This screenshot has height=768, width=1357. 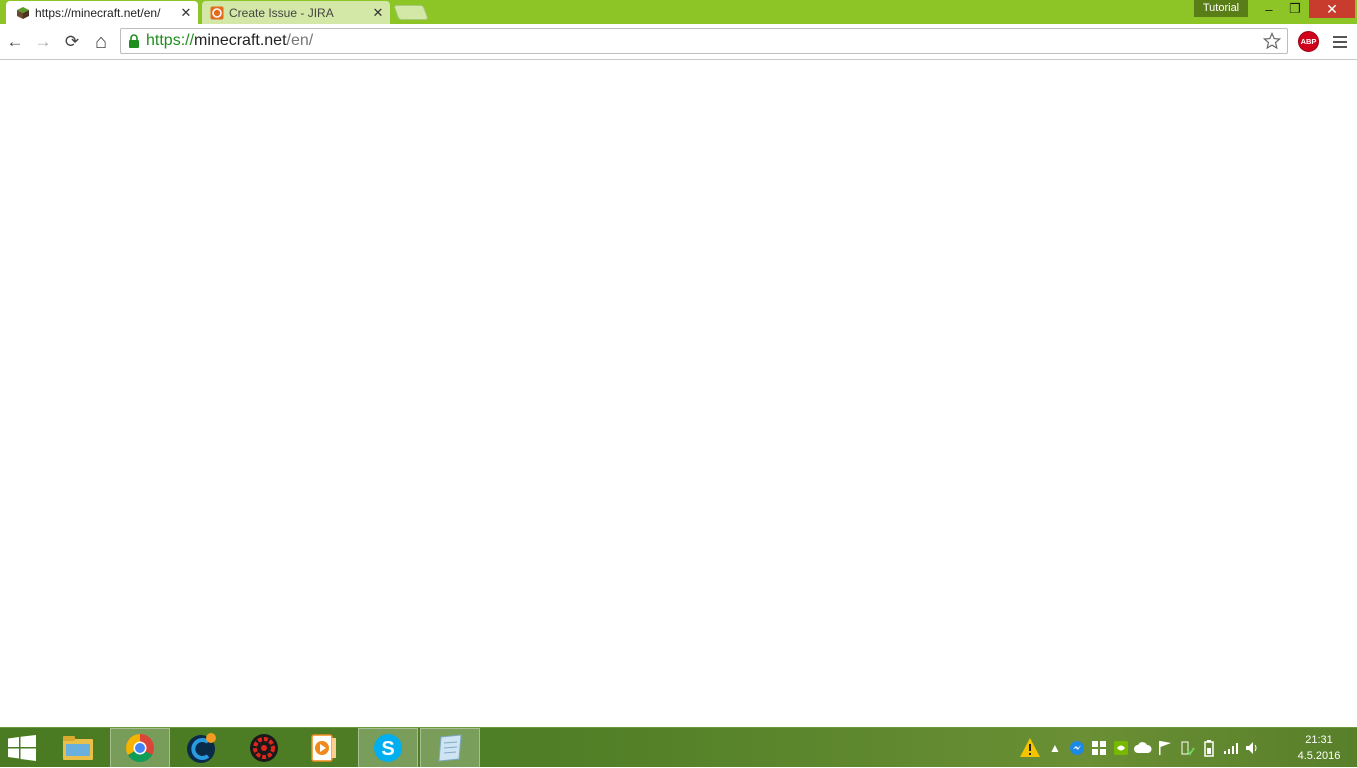 I want to click on reload-button: ⟳, so click(x=72, y=42).